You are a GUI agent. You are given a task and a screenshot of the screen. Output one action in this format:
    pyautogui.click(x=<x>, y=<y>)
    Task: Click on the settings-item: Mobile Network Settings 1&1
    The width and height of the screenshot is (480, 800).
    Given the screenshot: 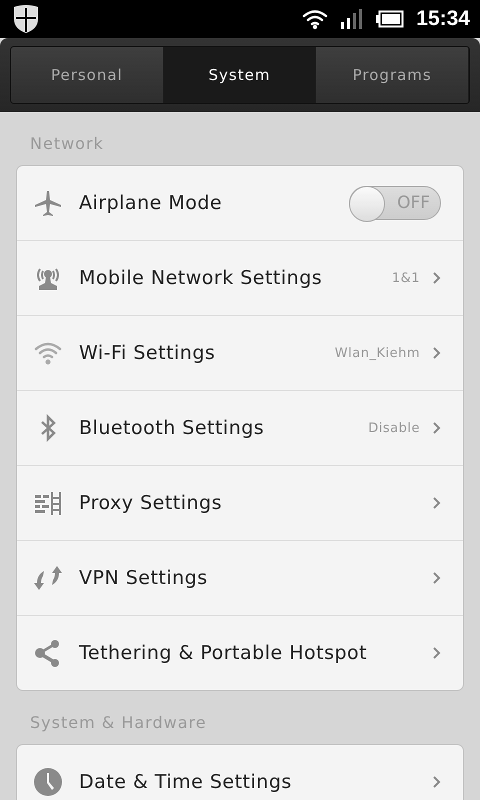 What is the action you would take?
    pyautogui.click(x=240, y=277)
    